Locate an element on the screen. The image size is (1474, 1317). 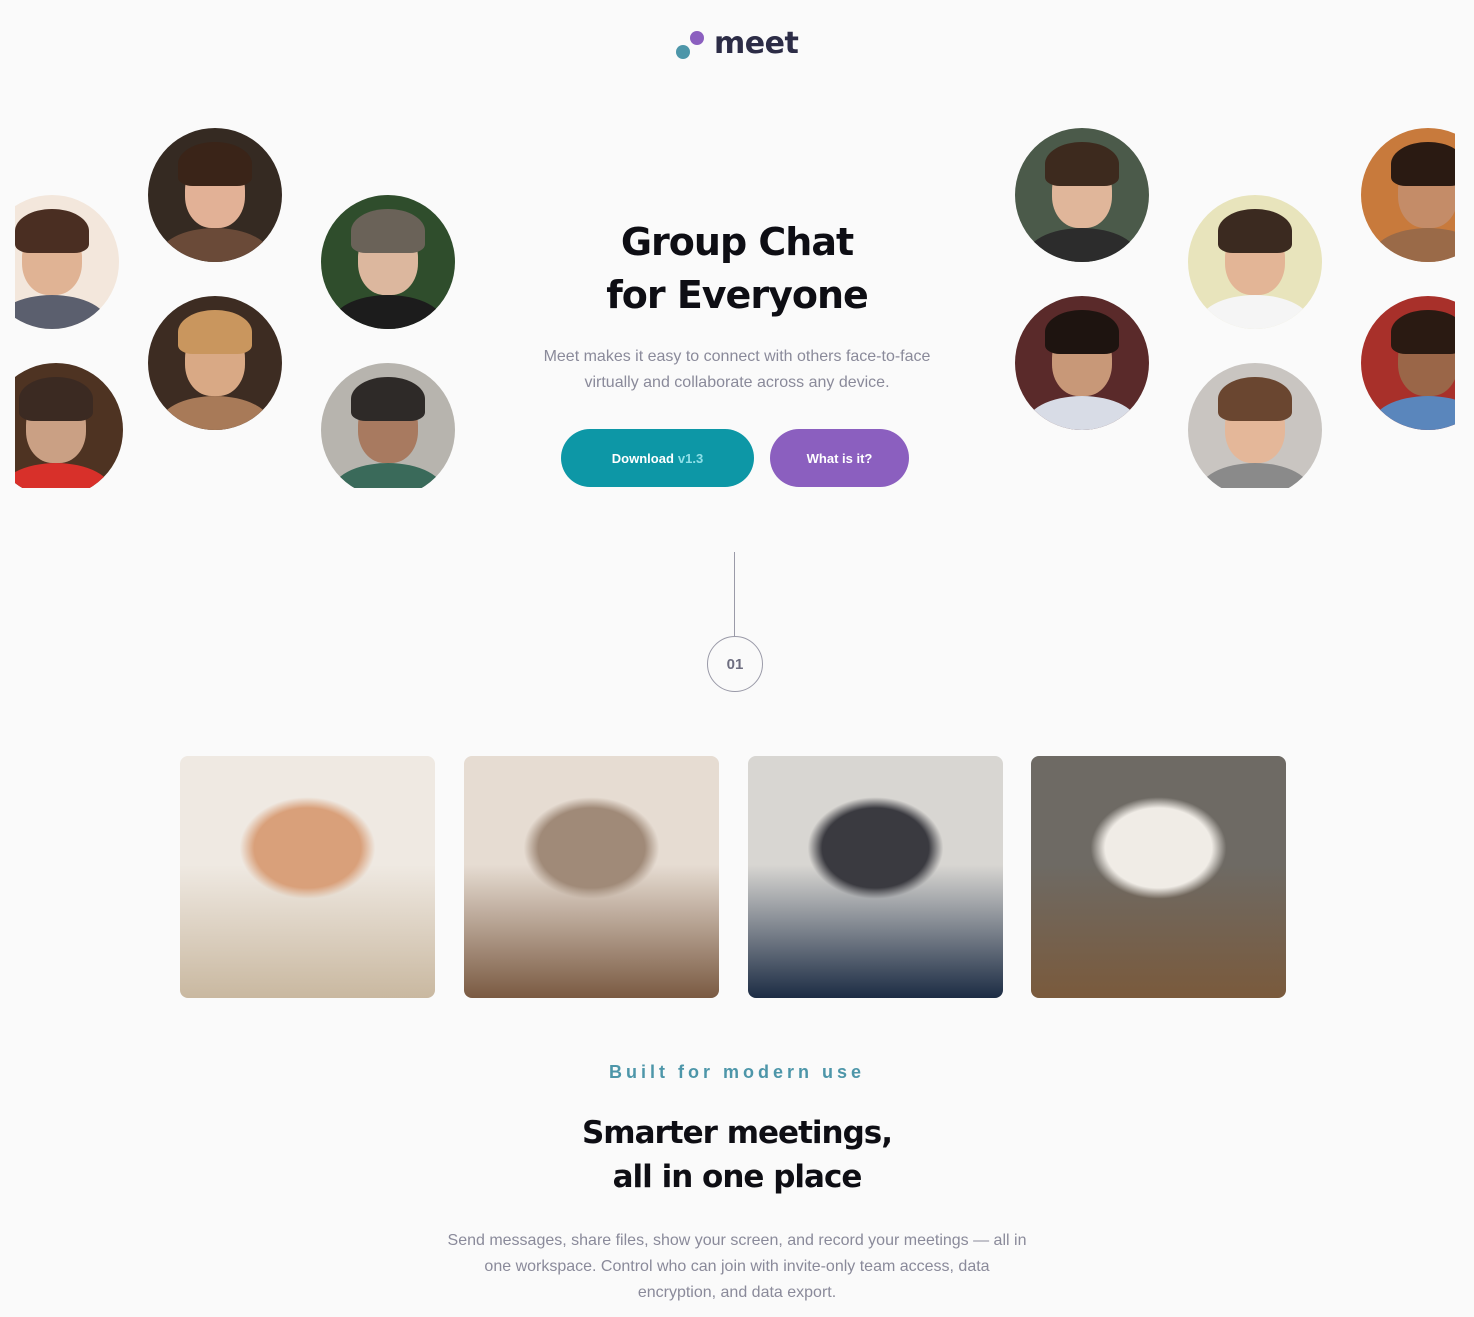
what-is-it-label: What is it? is located at coordinates (839, 458).